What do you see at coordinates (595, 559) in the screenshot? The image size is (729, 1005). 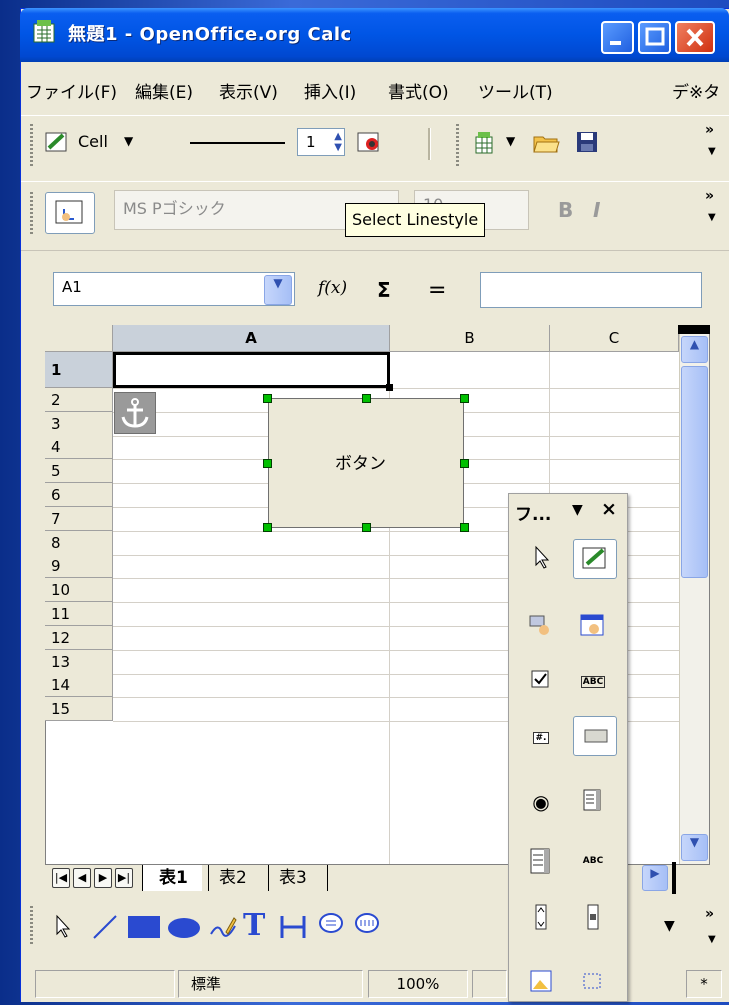 I see `design-mode-toggle-icon` at bounding box center [595, 559].